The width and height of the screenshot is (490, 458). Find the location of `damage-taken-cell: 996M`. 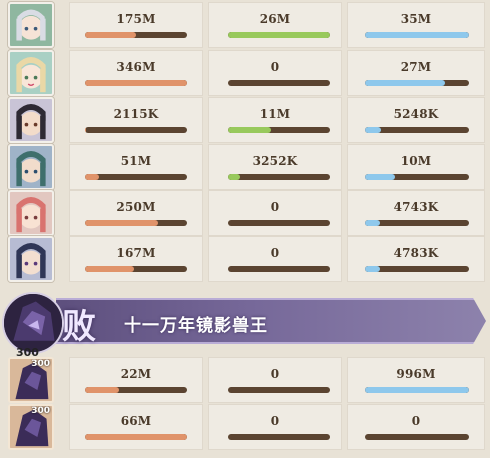

damage-taken-cell: 996M is located at coordinates (416, 380).